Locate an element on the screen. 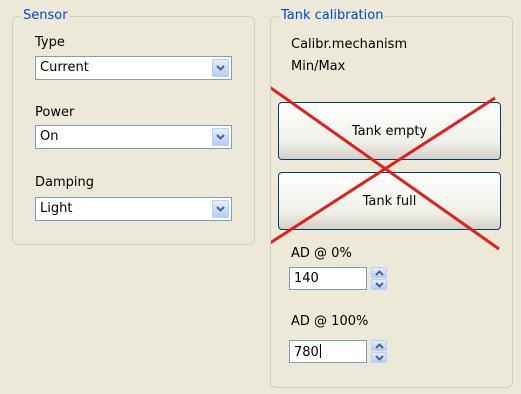 Image resolution: width=521 pixels, height=394 pixels. ad-100-label: AD @ 100% is located at coordinates (330, 321).